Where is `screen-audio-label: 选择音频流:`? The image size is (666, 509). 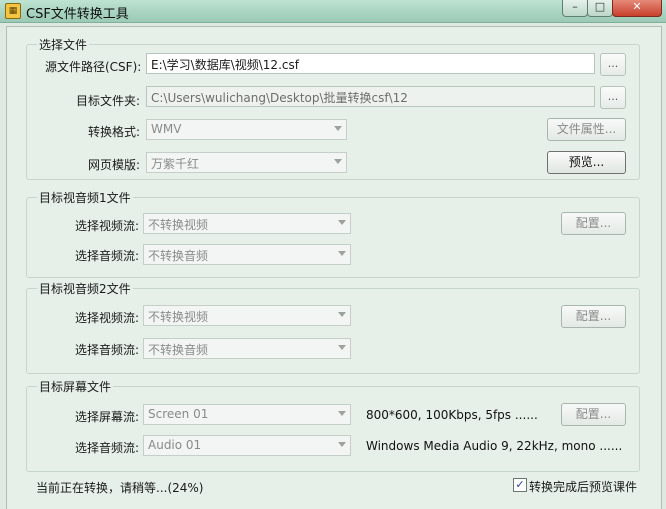
screen-audio-label: 选择音频流: is located at coordinates (107, 448).